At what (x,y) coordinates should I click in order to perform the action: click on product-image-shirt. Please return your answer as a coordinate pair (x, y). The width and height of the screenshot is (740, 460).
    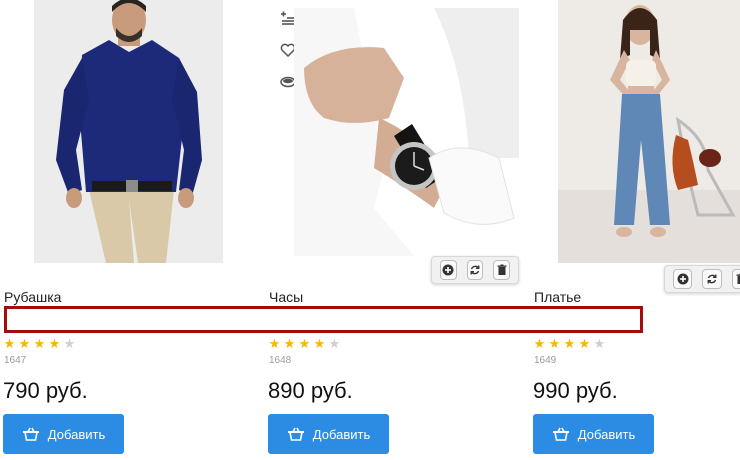
    Looking at the image, I should click on (128, 131).